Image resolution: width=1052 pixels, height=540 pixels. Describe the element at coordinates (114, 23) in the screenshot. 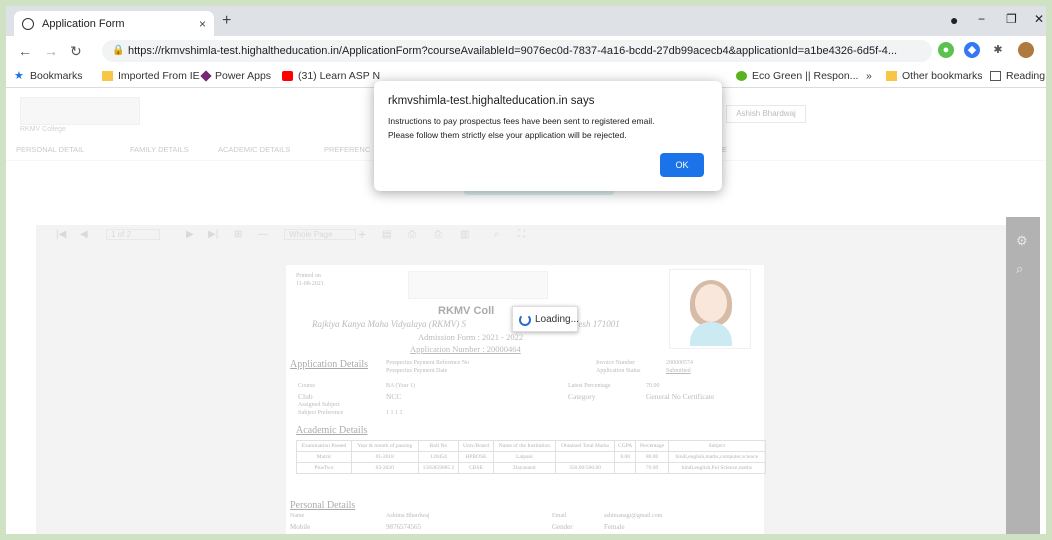

I see `browser-tab: Application Form ×` at that location.